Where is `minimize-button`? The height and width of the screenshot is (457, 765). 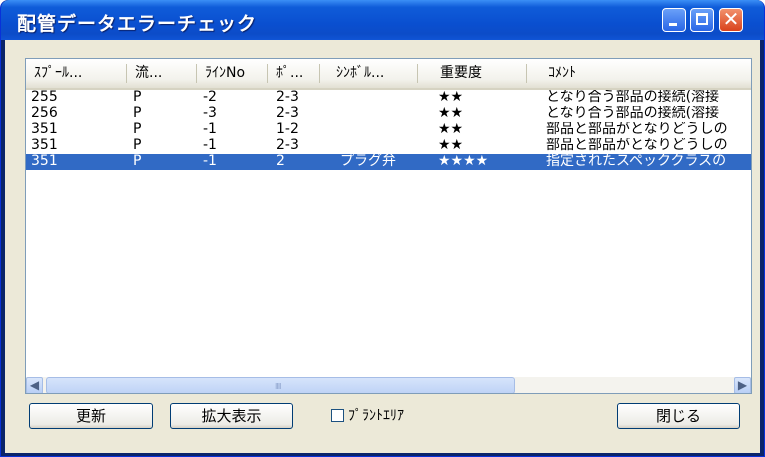 minimize-button is located at coordinates (674, 20).